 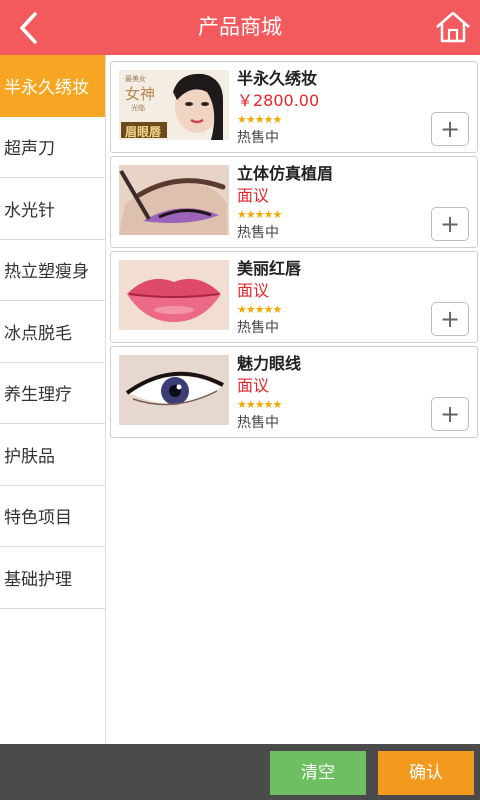 I want to click on sidebar-item-hydro-needle: 水光针, so click(x=52, y=209).